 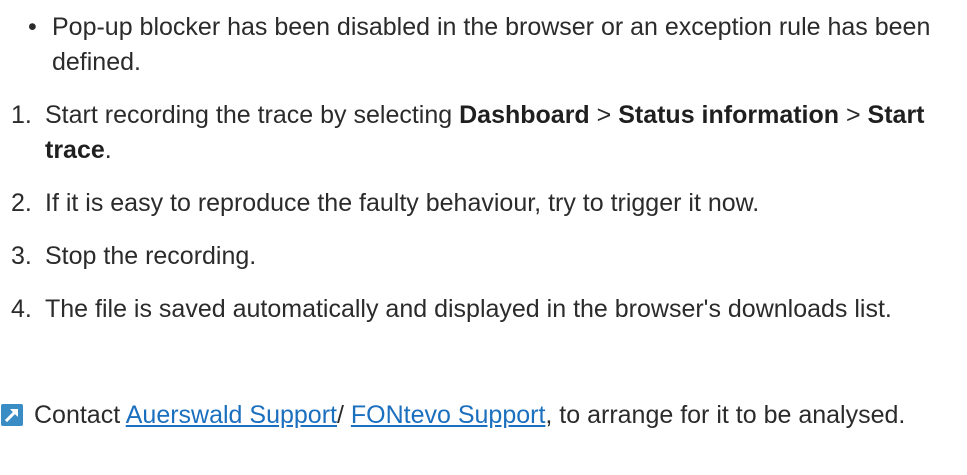 I want to click on step-text-part: ., so click(x=108, y=150).